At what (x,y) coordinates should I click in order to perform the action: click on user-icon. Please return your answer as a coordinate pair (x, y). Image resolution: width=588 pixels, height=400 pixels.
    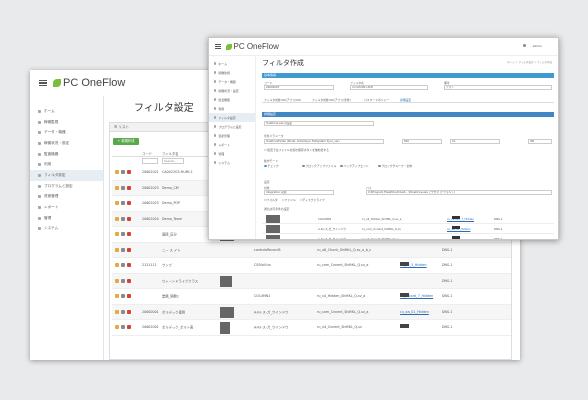
    Looking at the image, I should click on (524, 45).